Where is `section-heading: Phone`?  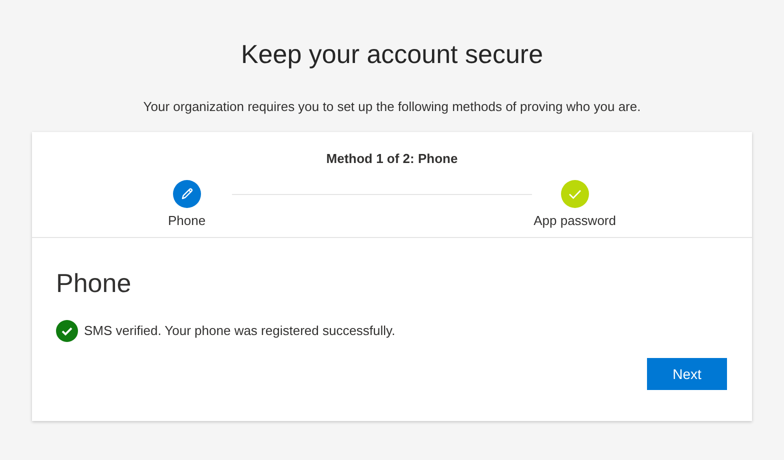
section-heading: Phone is located at coordinates (94, 283).